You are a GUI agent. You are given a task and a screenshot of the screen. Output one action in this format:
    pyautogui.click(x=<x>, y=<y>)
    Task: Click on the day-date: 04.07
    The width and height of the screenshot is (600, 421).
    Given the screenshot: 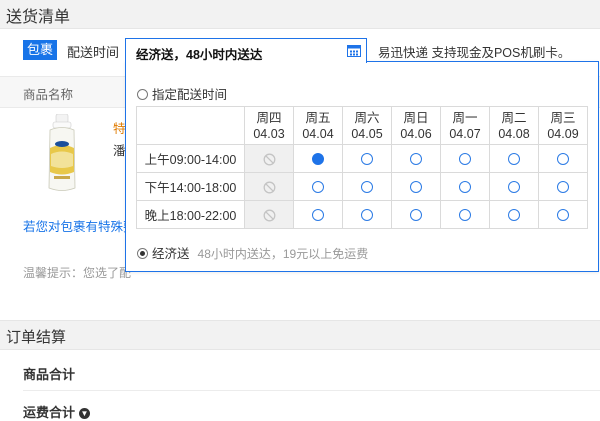 What is the action you would take?
    pyautogui.click(x=465, y=133)
    